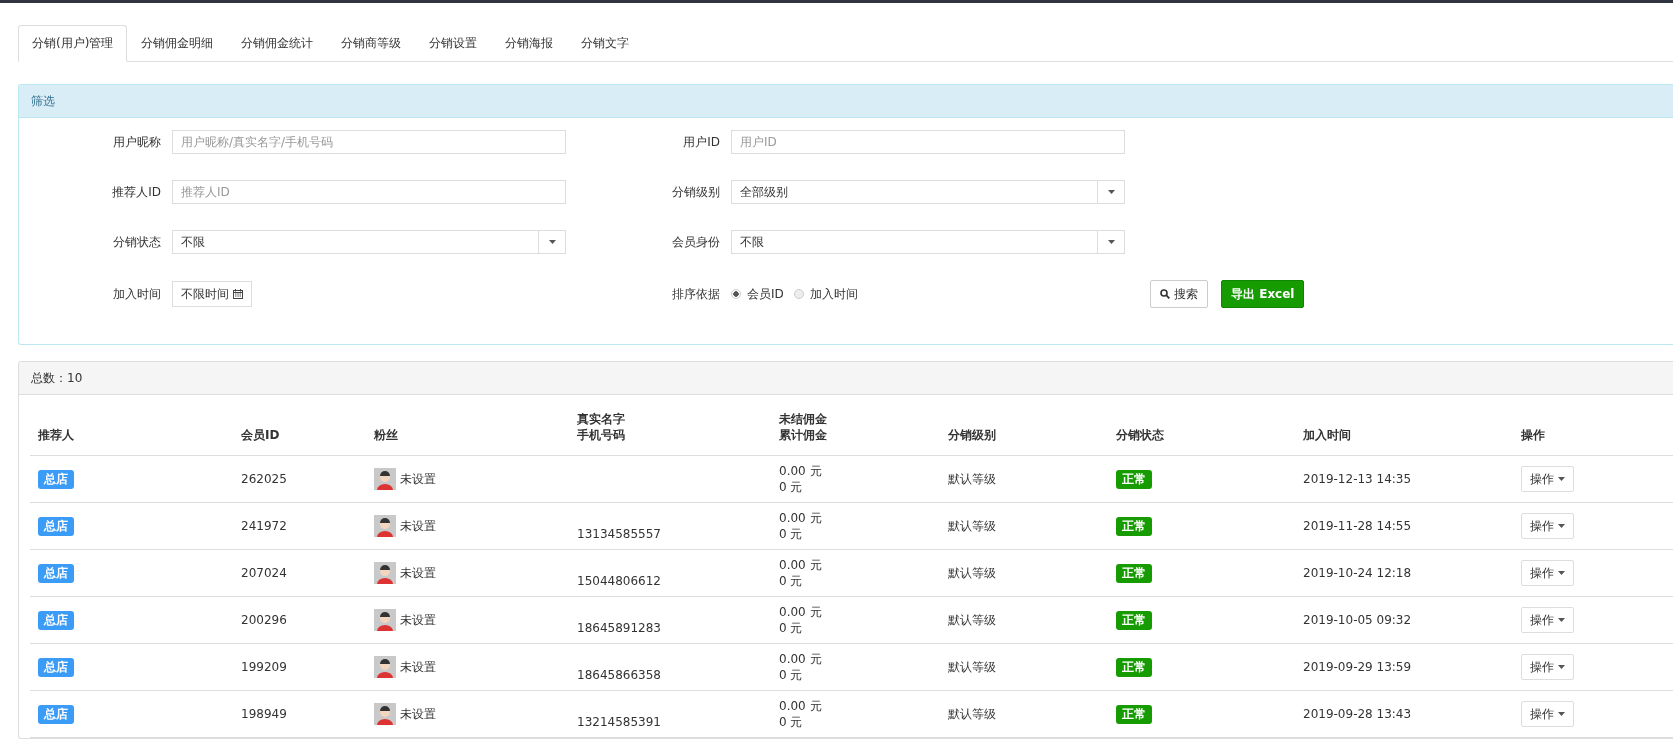 This screenshot has height=752, width=1673. What do you see at coordinates (371, 43) in the screenshot?
I see `tab: 分销商等级` at bounding box center [371, 43].